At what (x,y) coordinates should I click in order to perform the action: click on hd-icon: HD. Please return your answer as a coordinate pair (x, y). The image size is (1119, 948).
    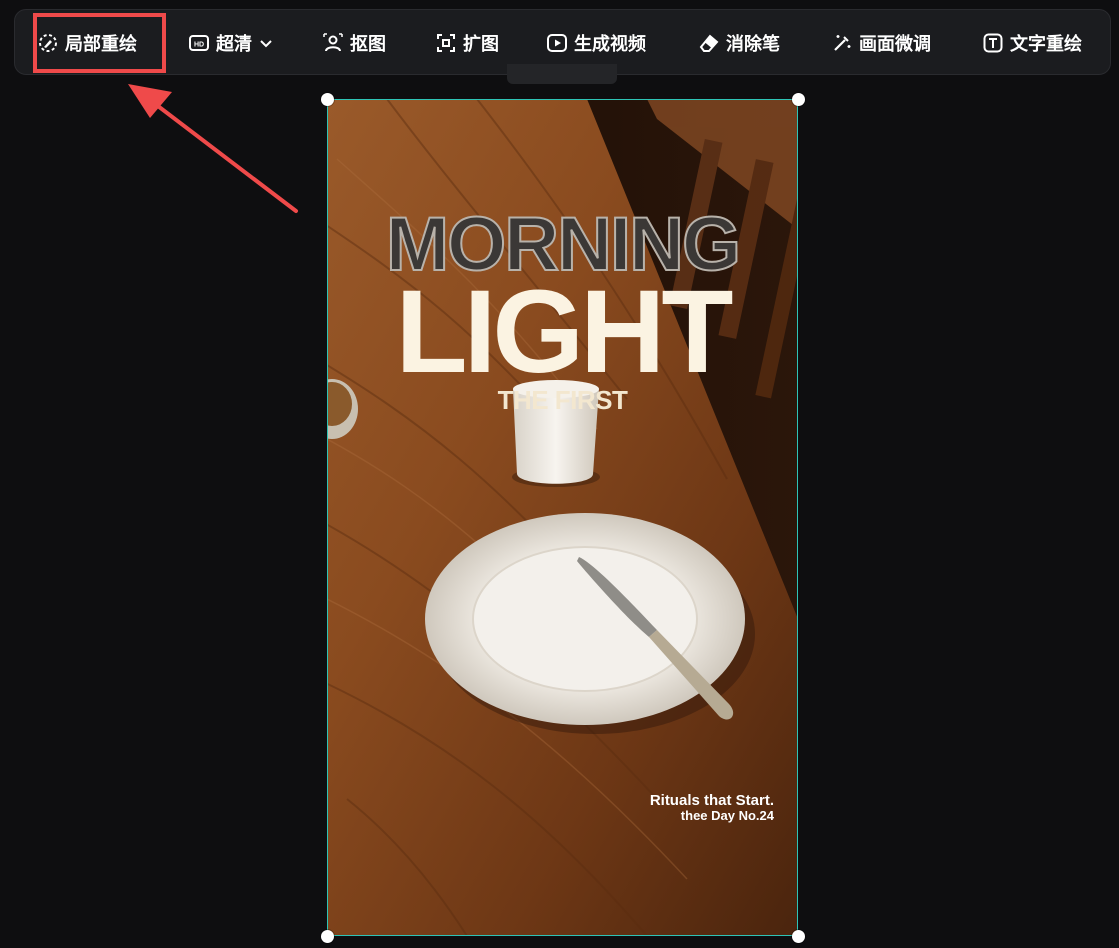
    Looking at the image, I should click on (199, 43).